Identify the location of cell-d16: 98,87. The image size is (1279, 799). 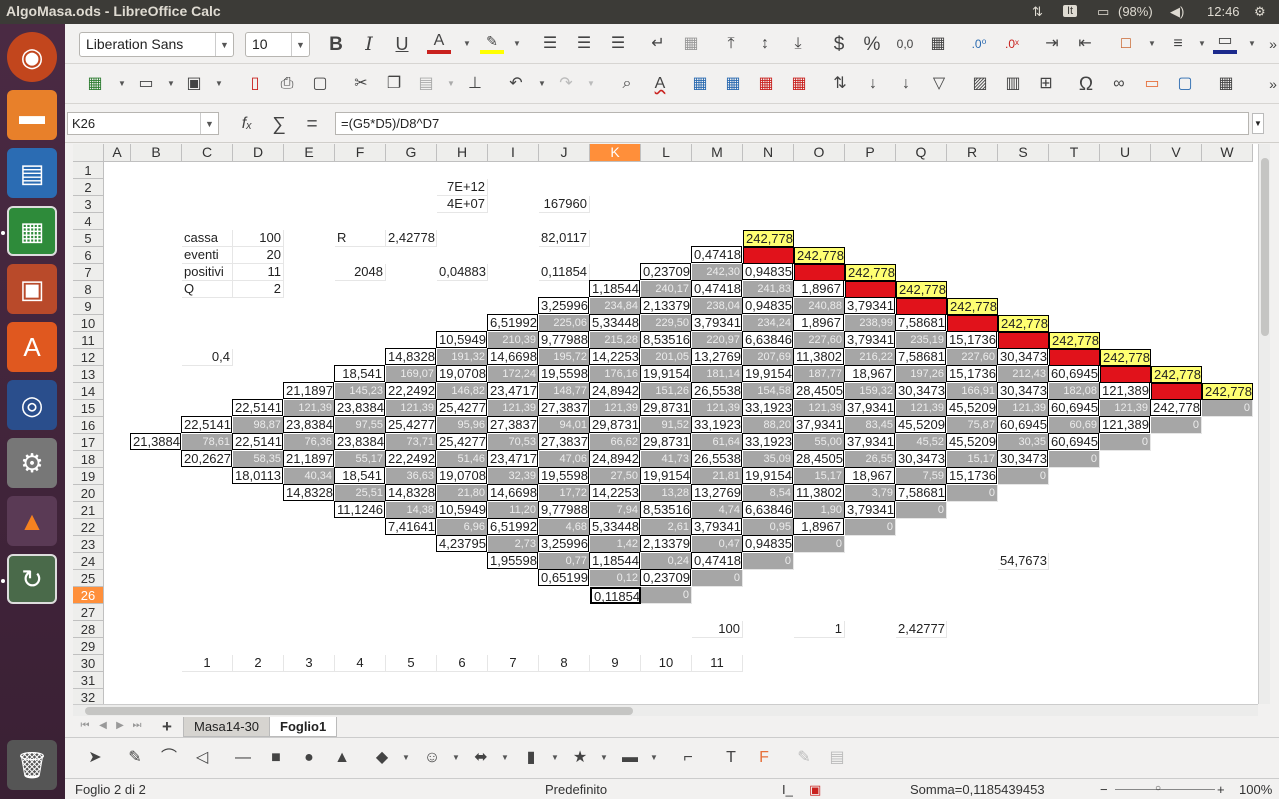
(258, 425).